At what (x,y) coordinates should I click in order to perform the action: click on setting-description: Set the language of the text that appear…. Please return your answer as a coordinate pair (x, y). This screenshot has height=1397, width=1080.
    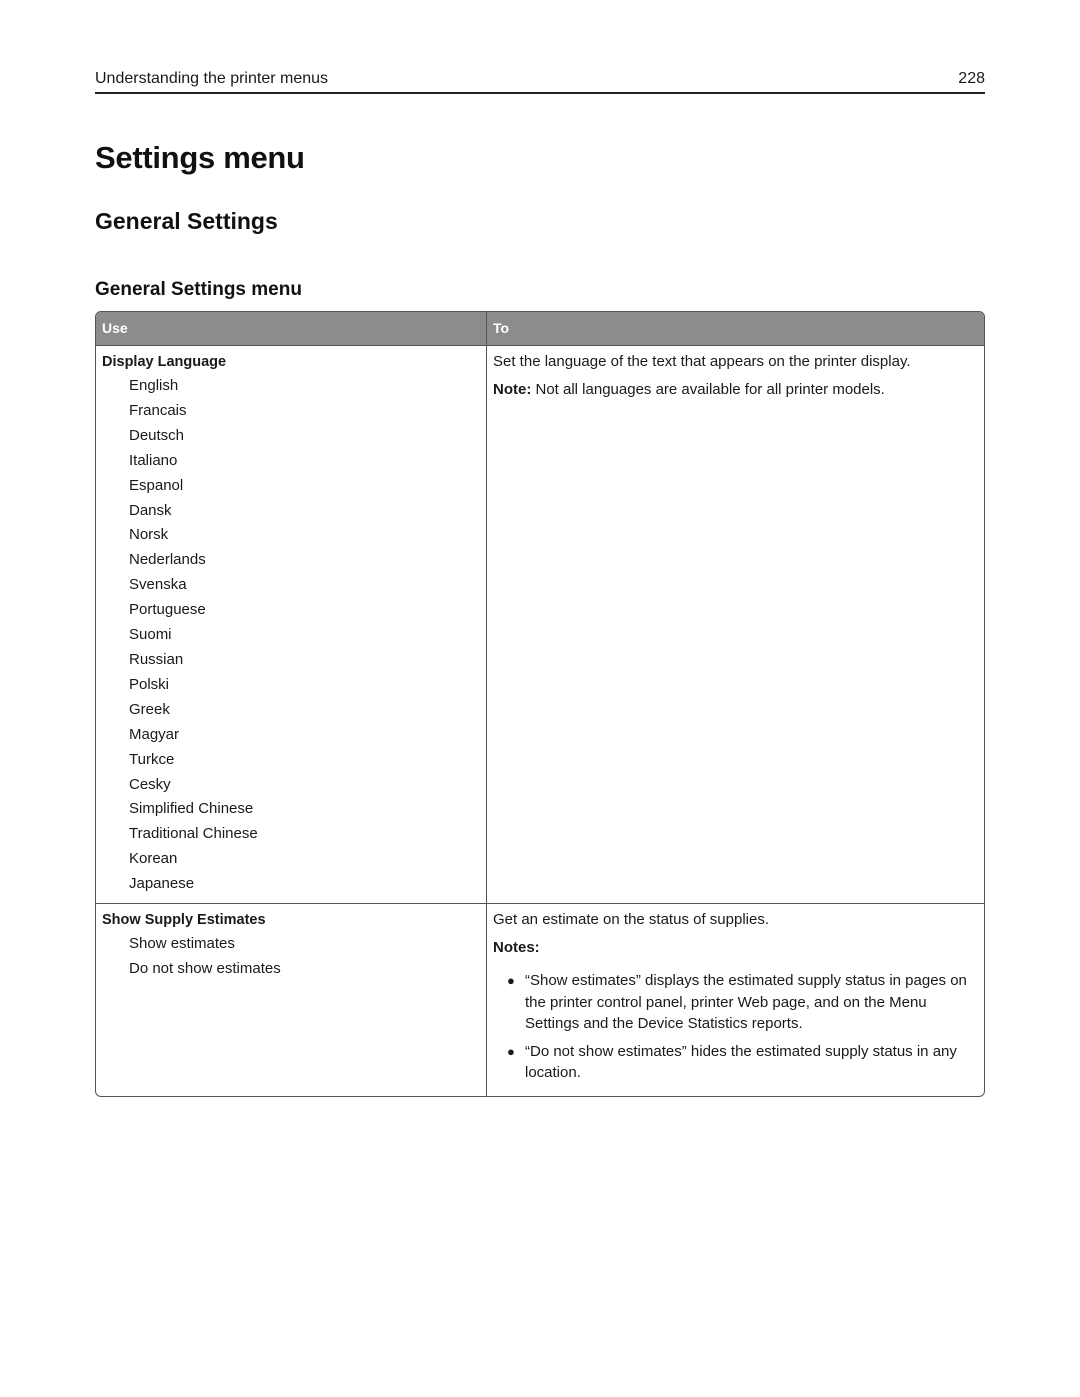
    Looking at the image, I should click on (702, 361).